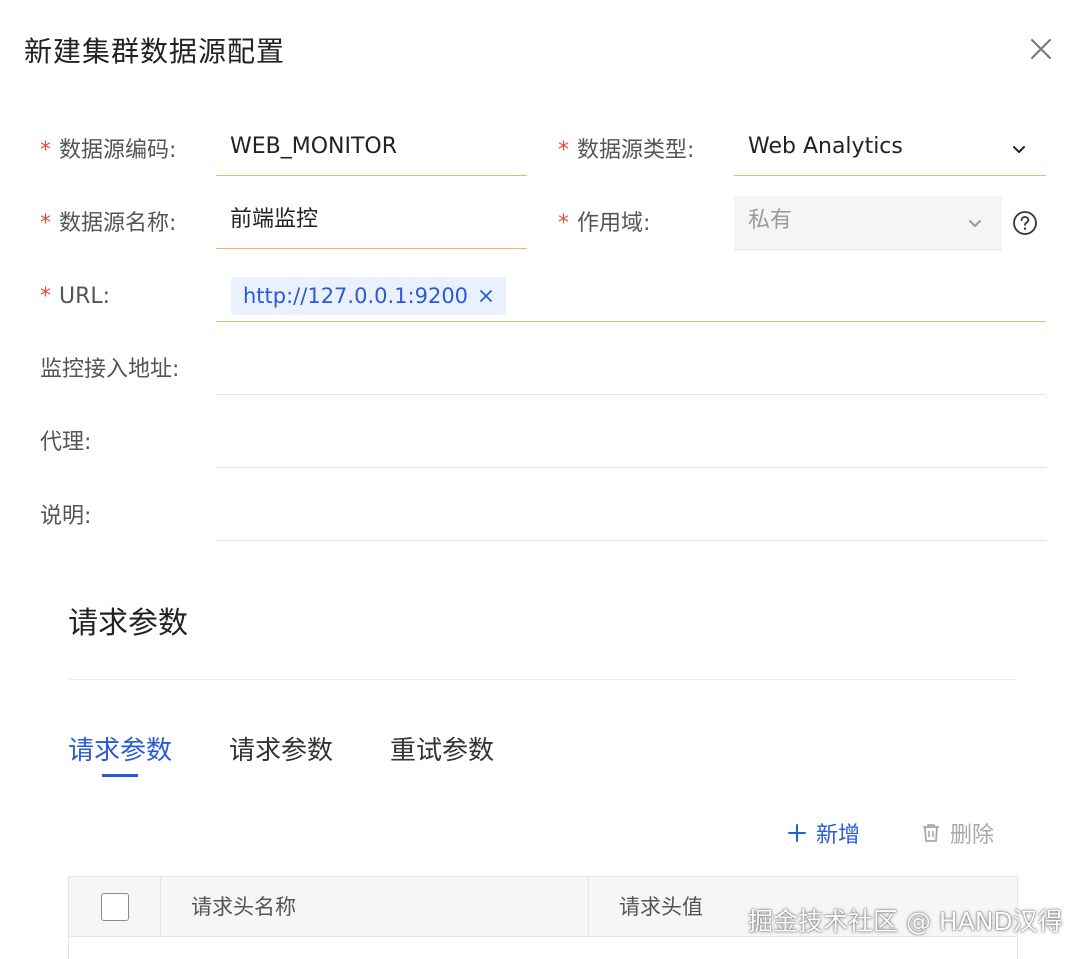 This screenshot has width=1080, height=959. Describe the element at coordinates (626, 150) in the screenshot. I see `source-type-label: * 数据源类型:` at that location.